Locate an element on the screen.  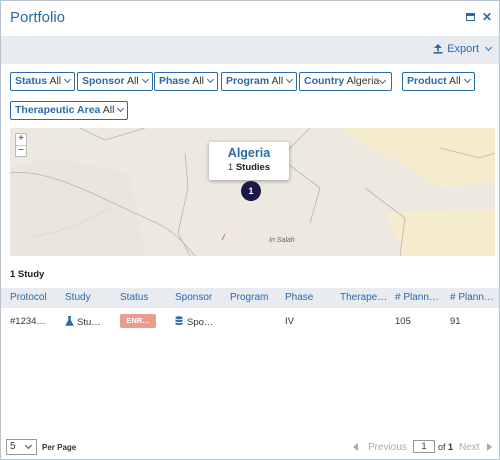
per-page-value: 5 is located at coordinates (13, 446).